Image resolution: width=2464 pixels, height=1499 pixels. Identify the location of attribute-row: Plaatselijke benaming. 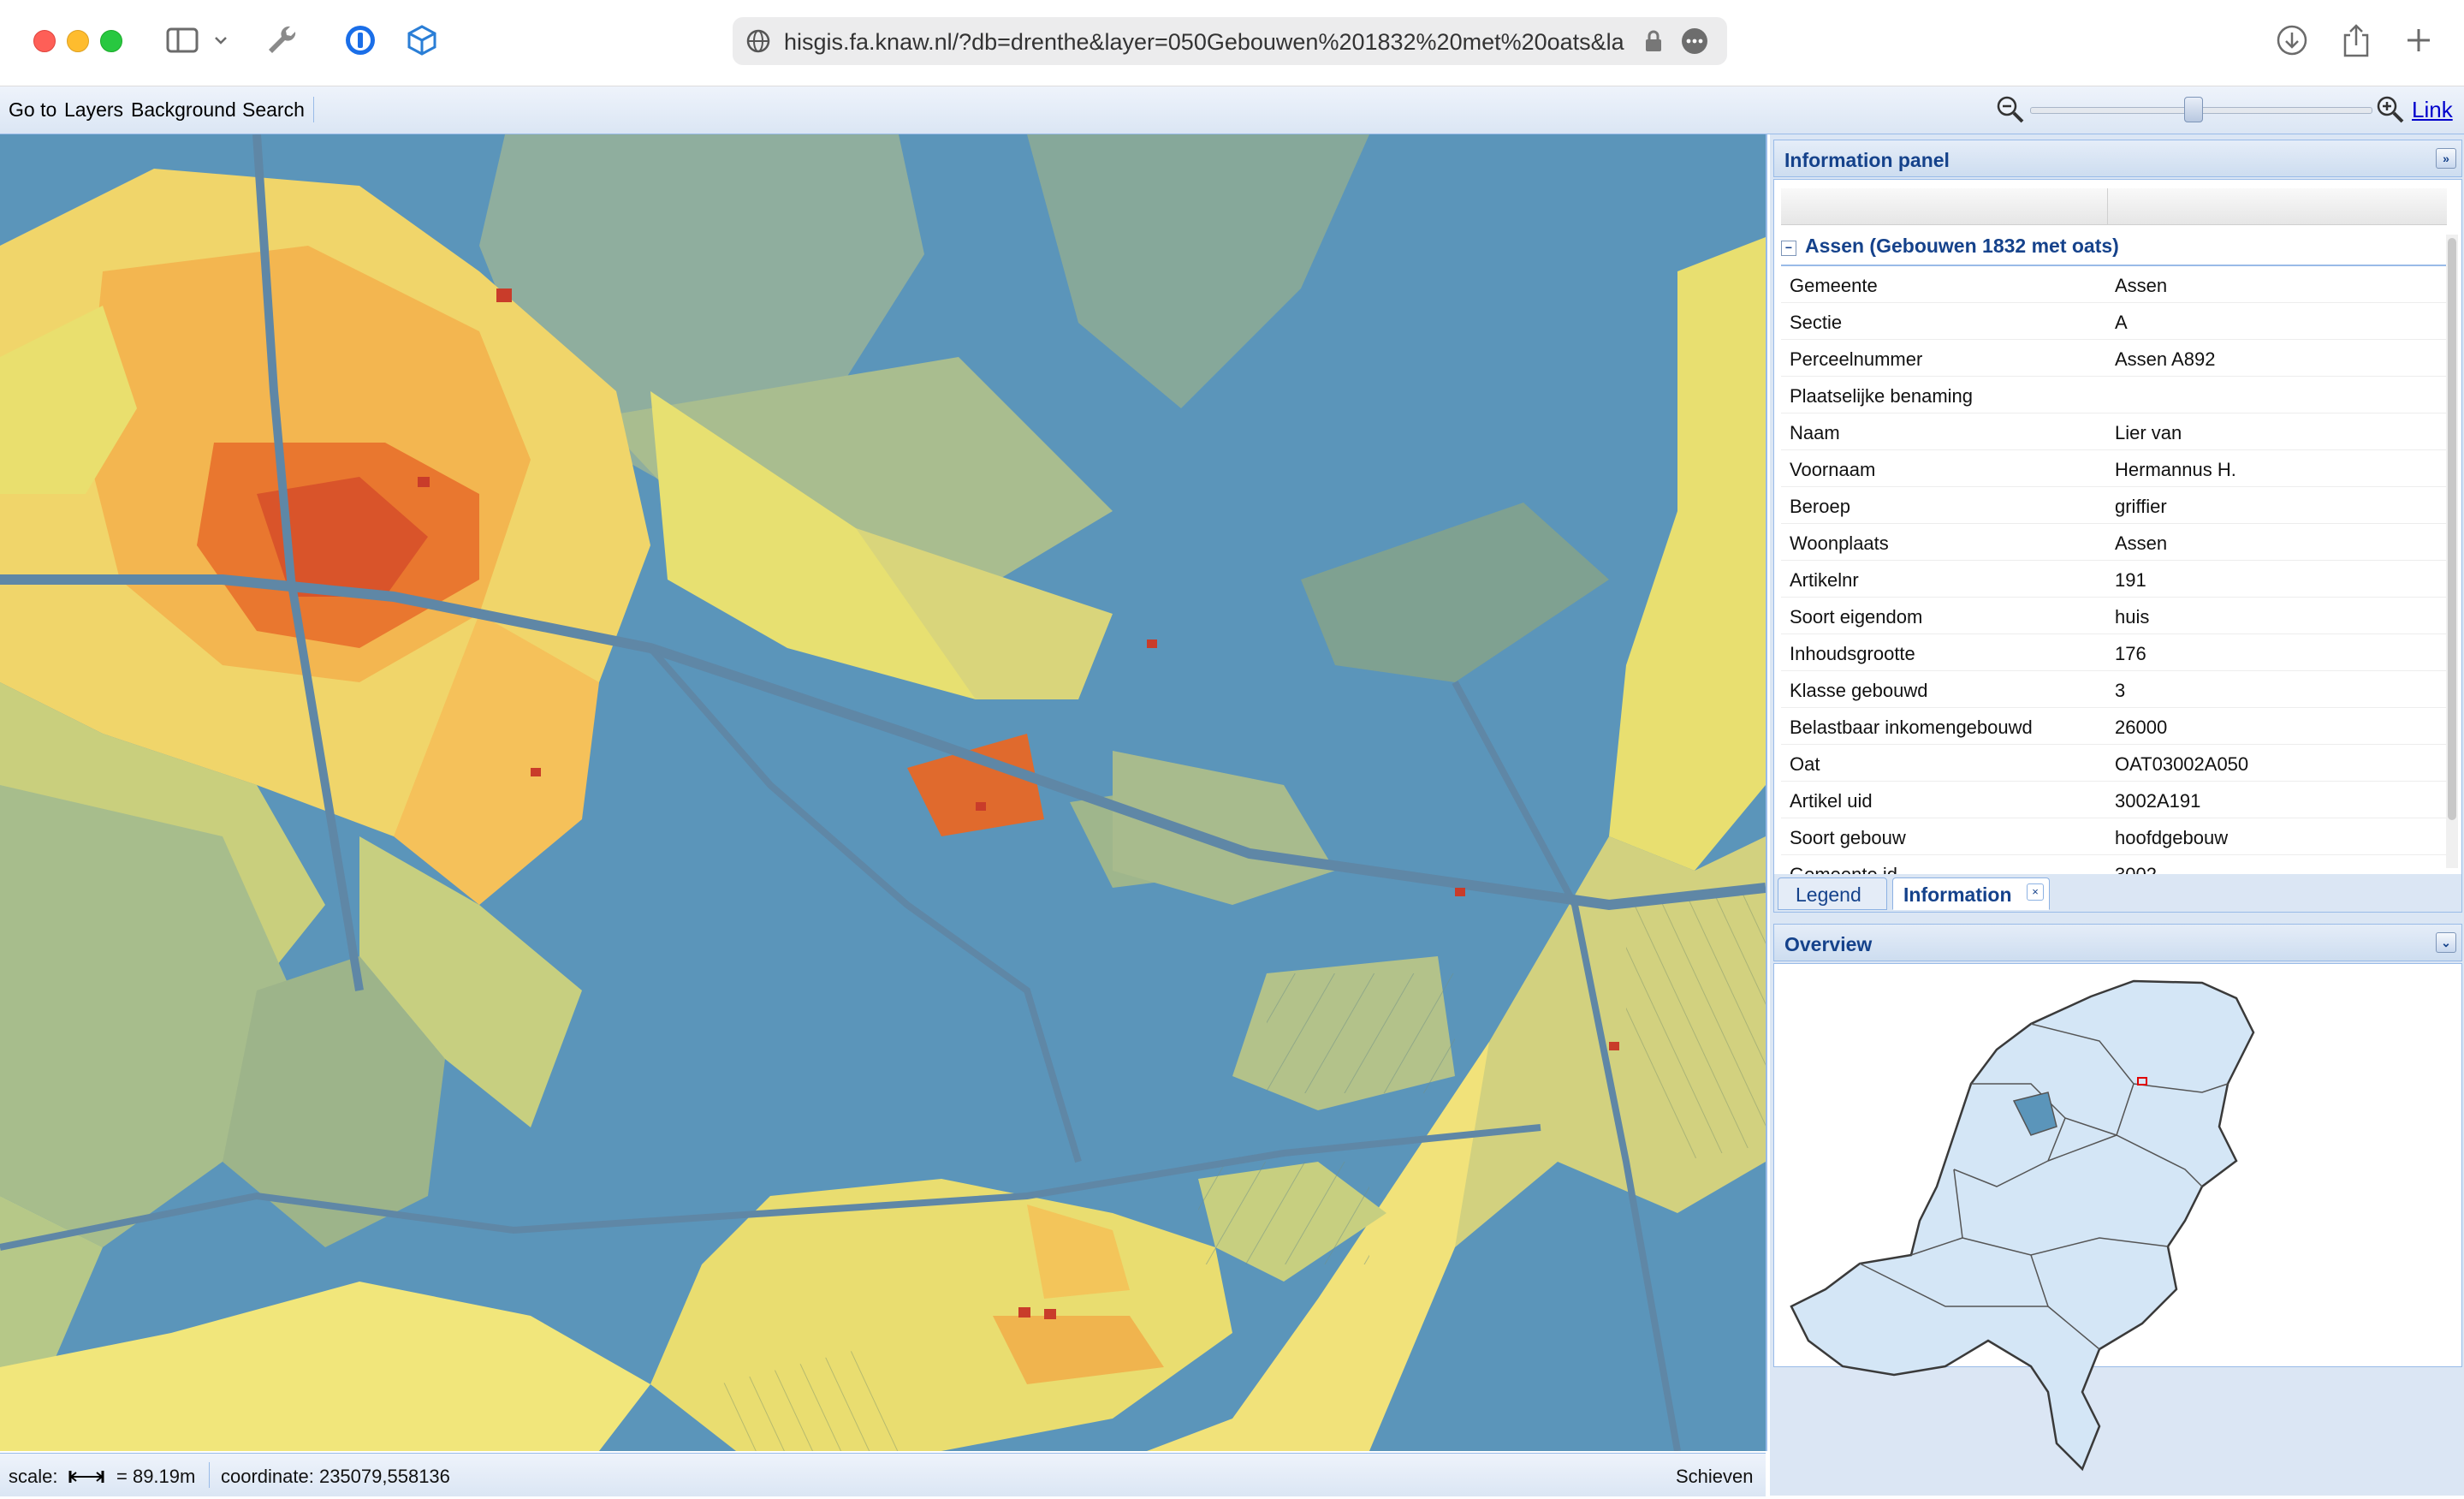
(2114, 395).